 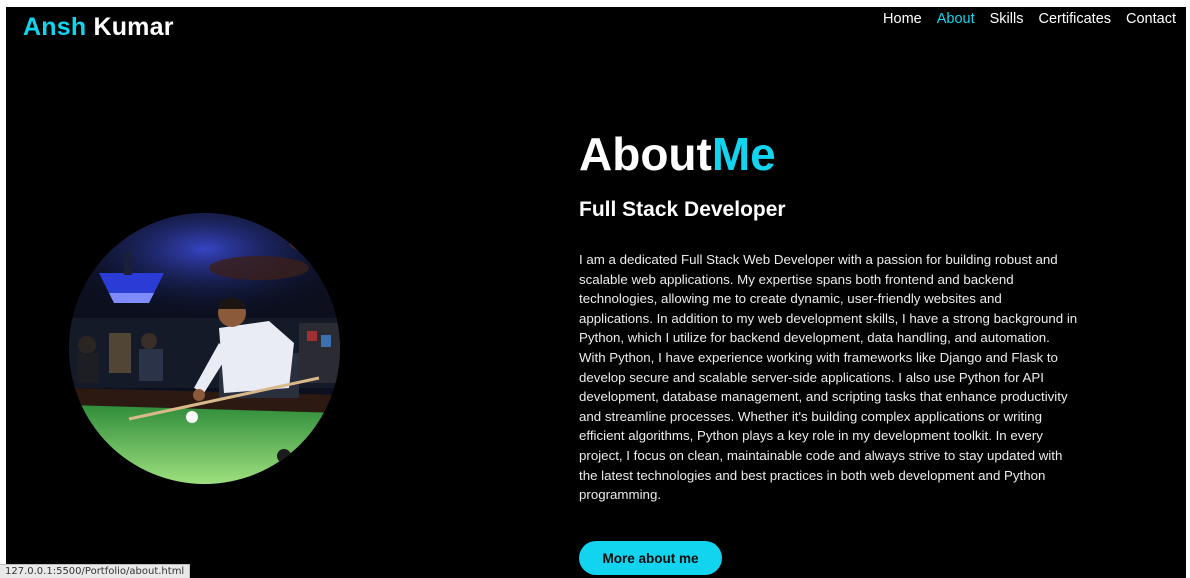 I want to click on nav-certificates: Certificates, so click(x=1074, y=19).